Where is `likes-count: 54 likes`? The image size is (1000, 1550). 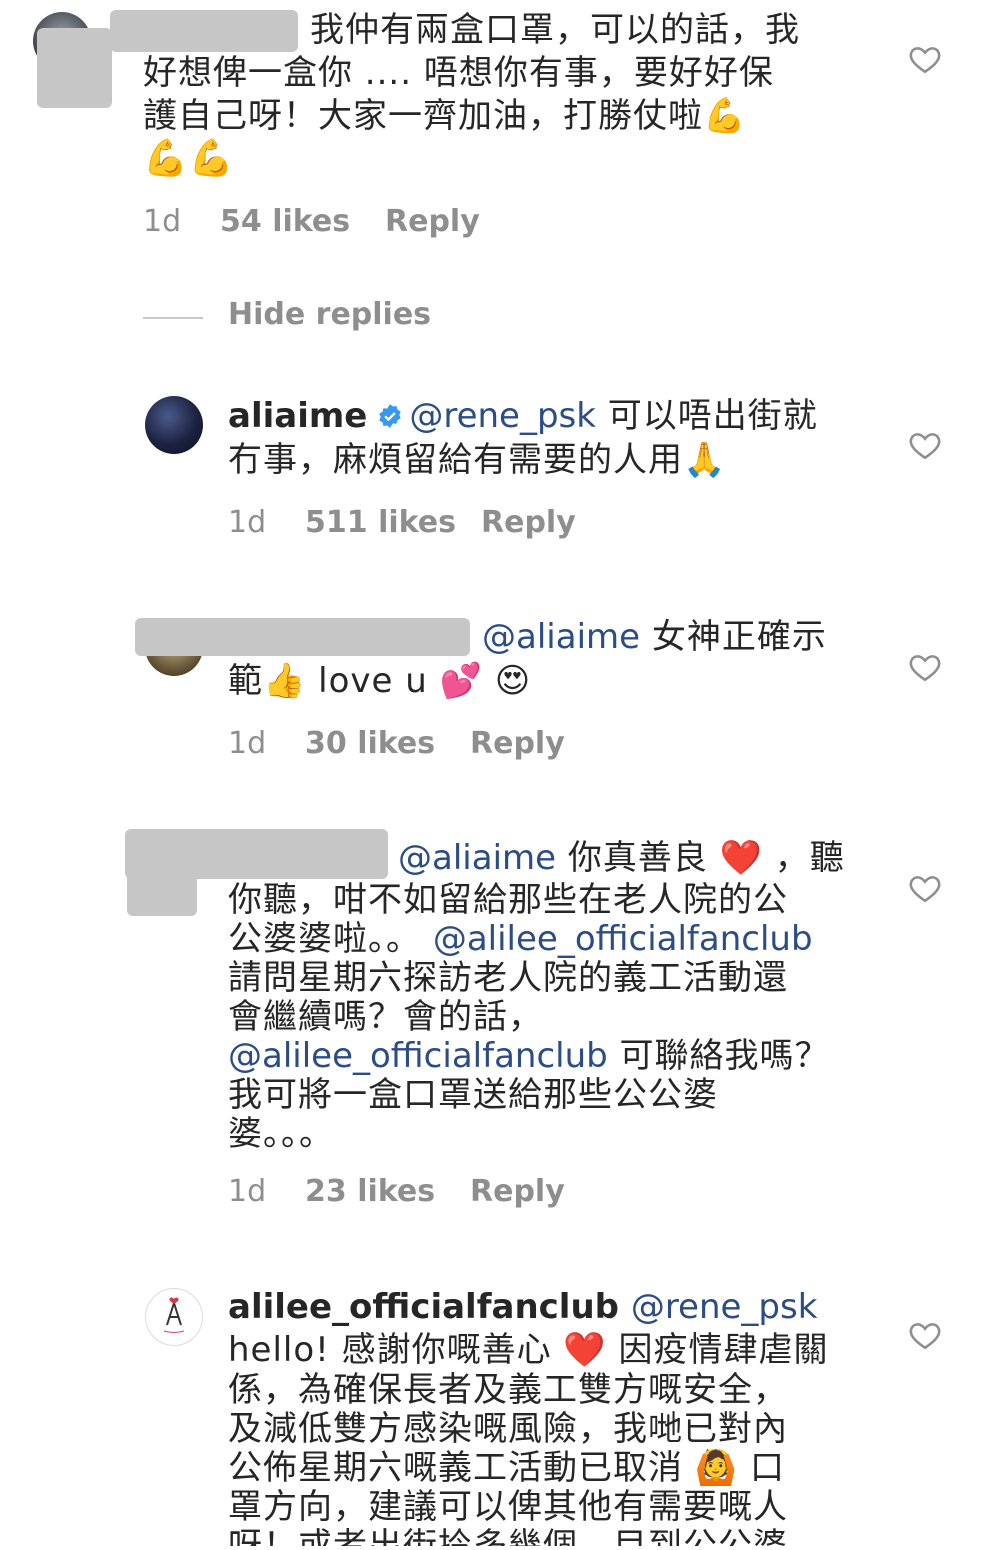 likes-count: 54 likes is located at coordinates (285, 221).